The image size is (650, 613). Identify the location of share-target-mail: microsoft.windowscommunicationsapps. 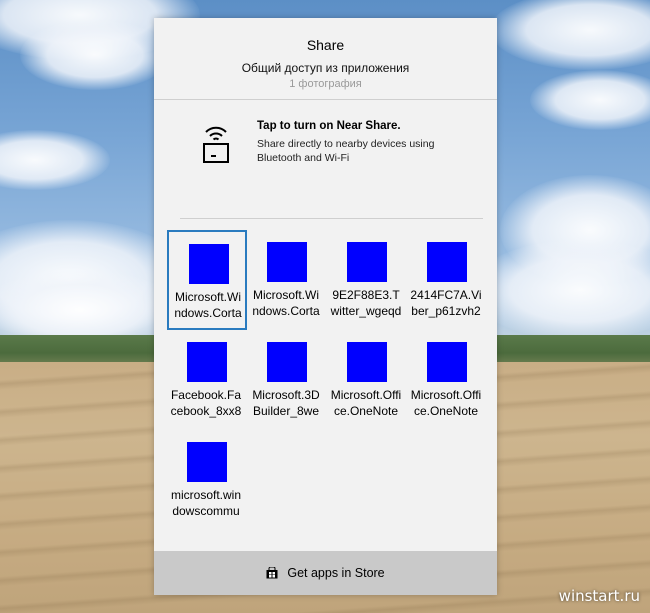
(207, 480).